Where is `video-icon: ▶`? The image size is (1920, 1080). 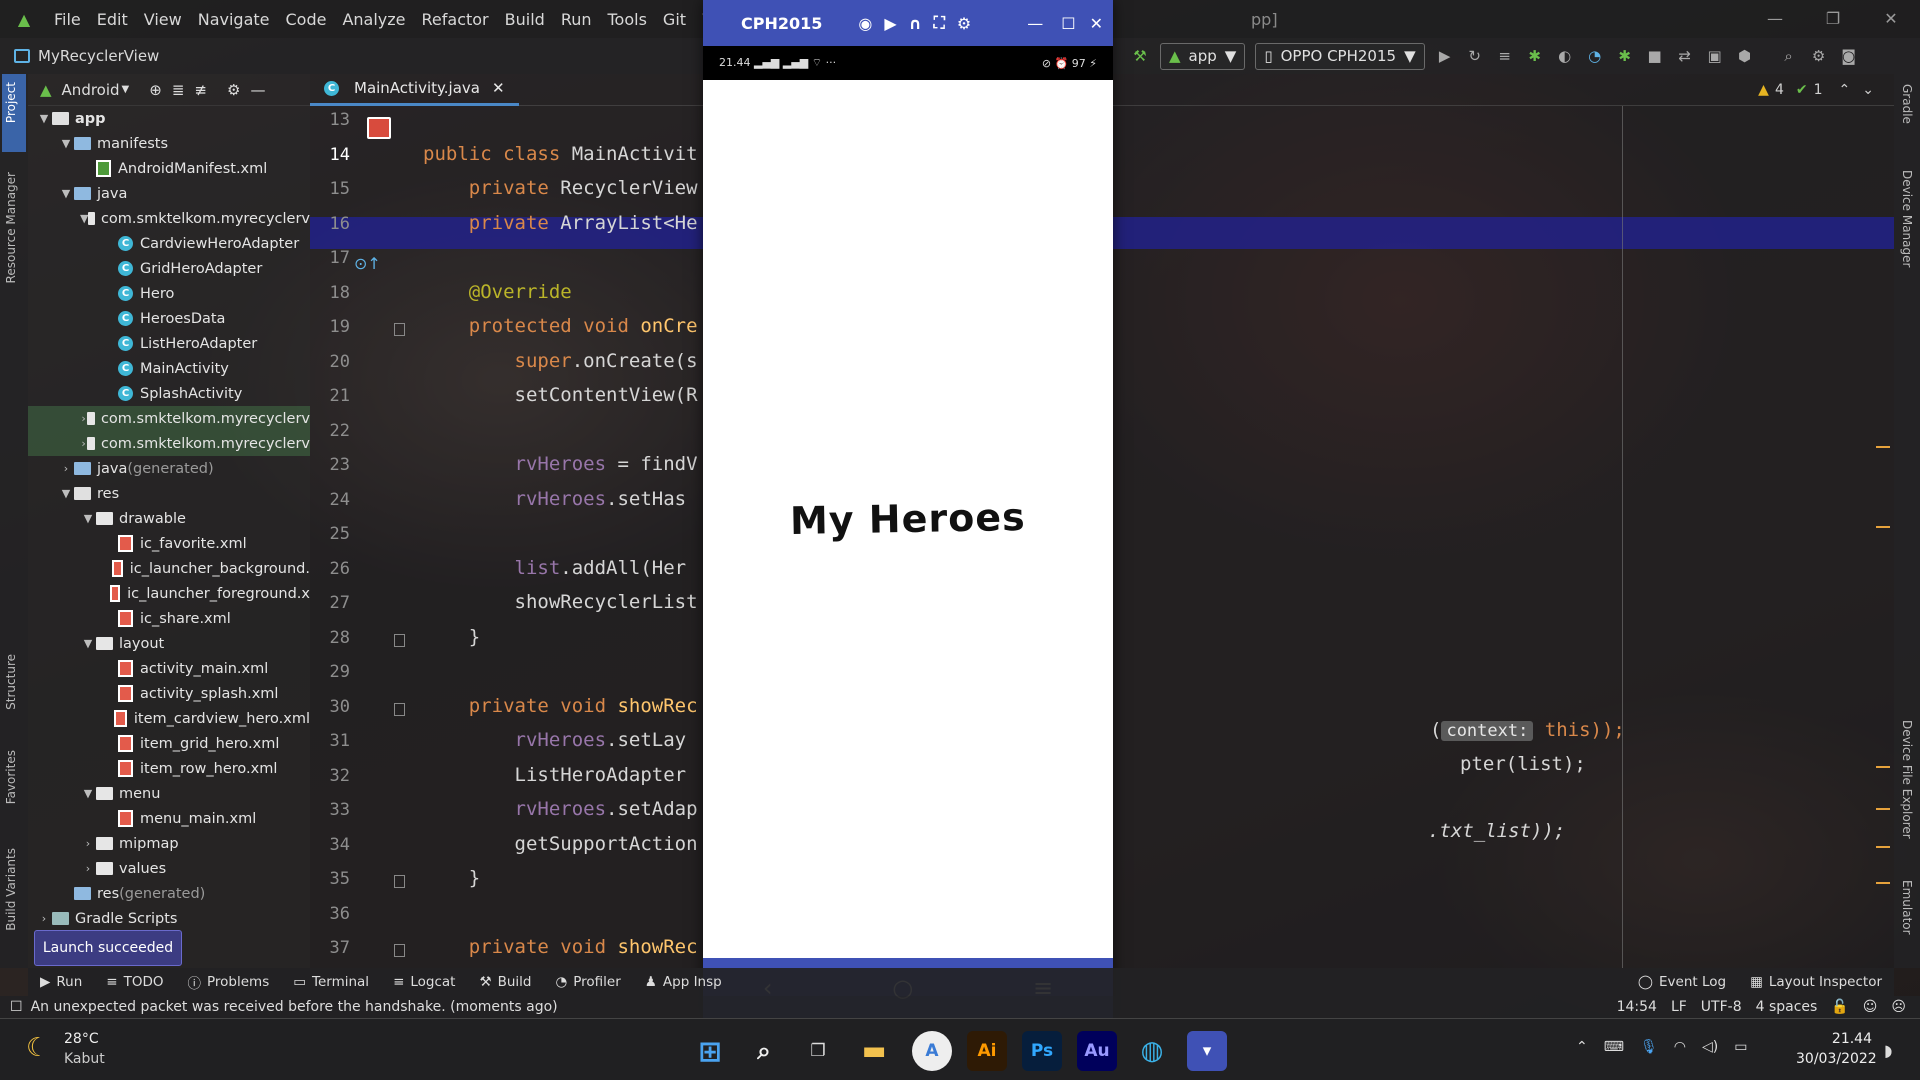 video-icon: ▶ is located at coordinates (890, 23).